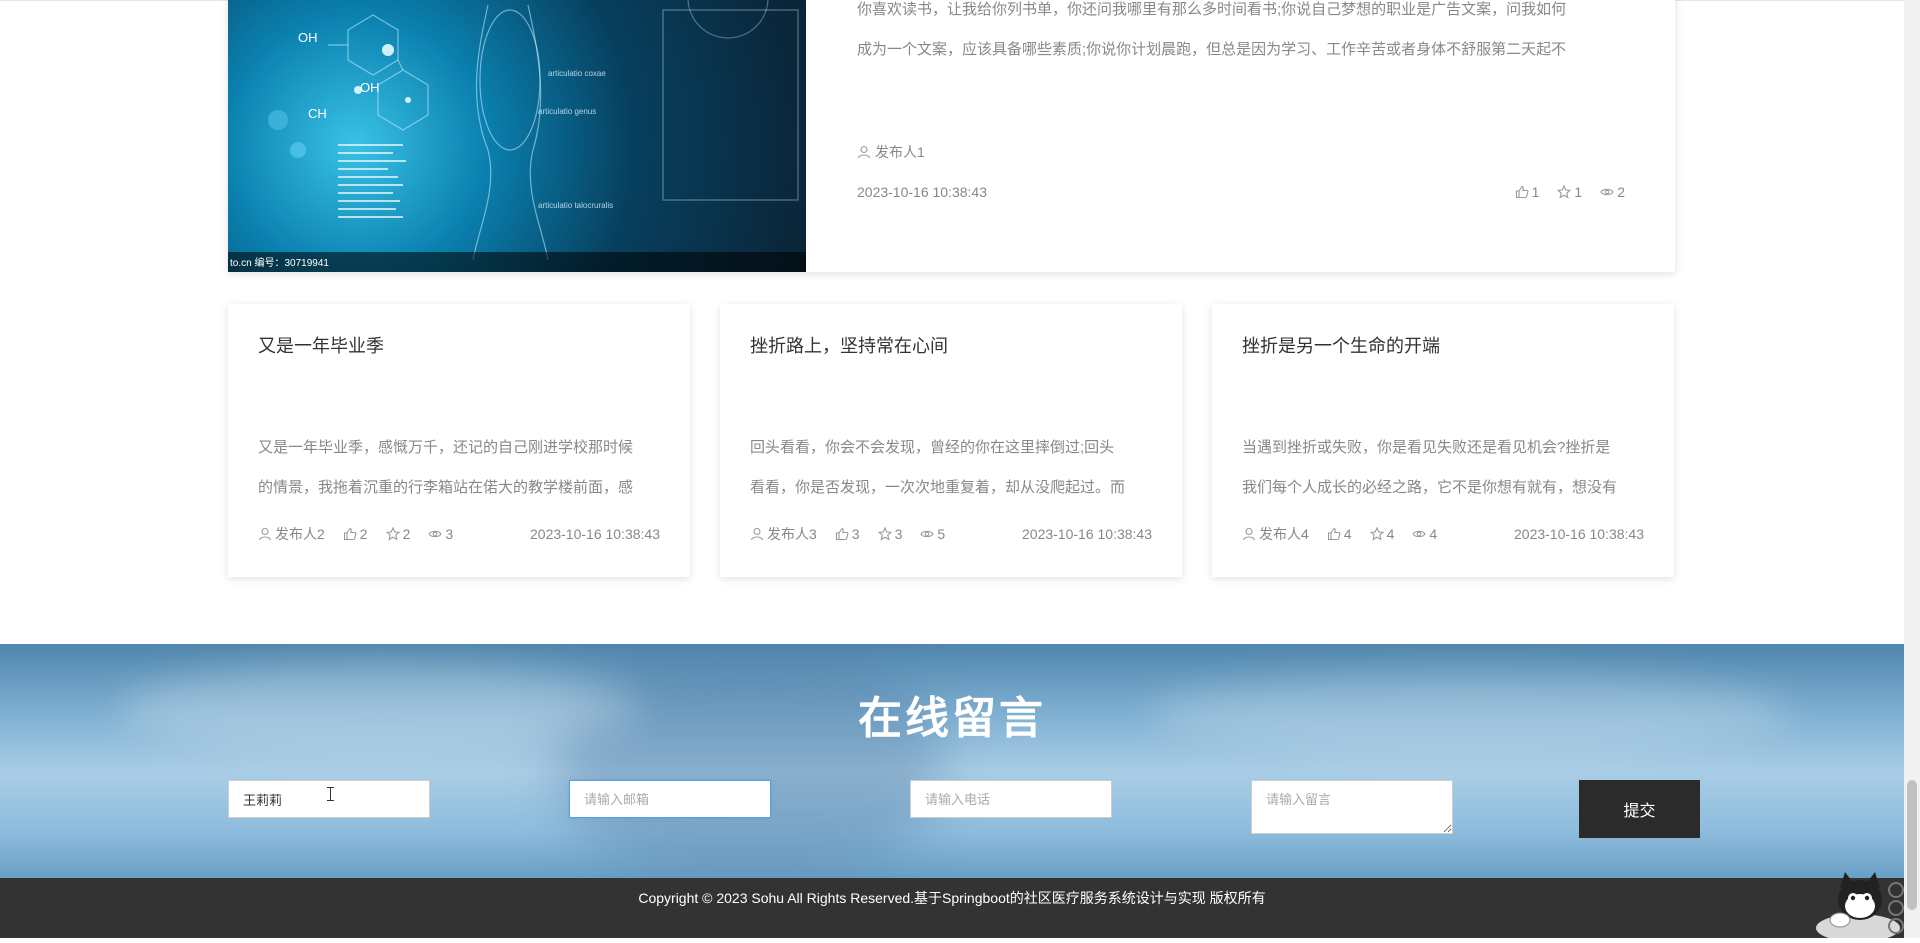 This screenshot has width=1920, height=943. I want to click on image-caption: to.cn 编号：30719941, so click(279, 262).